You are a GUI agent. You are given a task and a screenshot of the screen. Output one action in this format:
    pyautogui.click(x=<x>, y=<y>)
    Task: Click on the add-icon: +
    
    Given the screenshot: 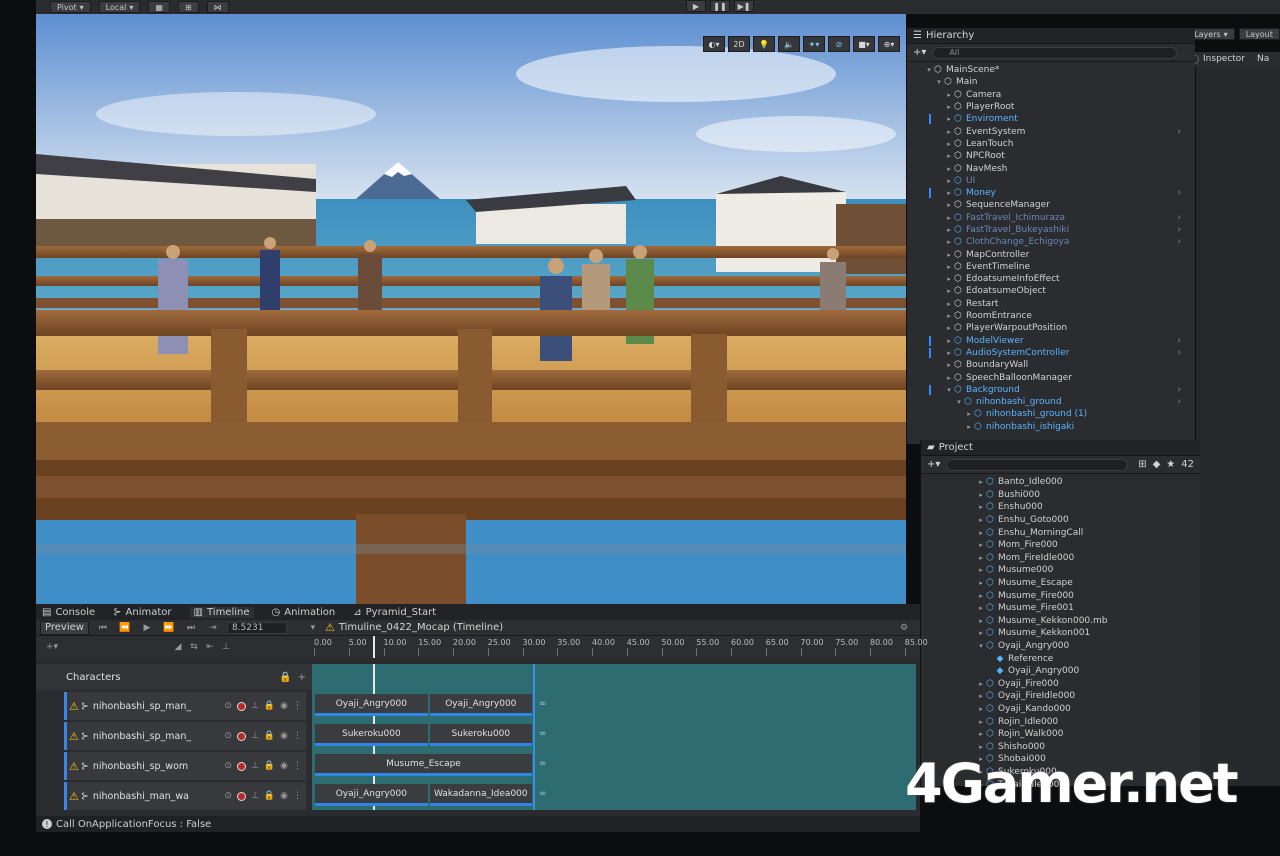 What is the action you would take?
    pyautogui.click(x=302, y=677)
    